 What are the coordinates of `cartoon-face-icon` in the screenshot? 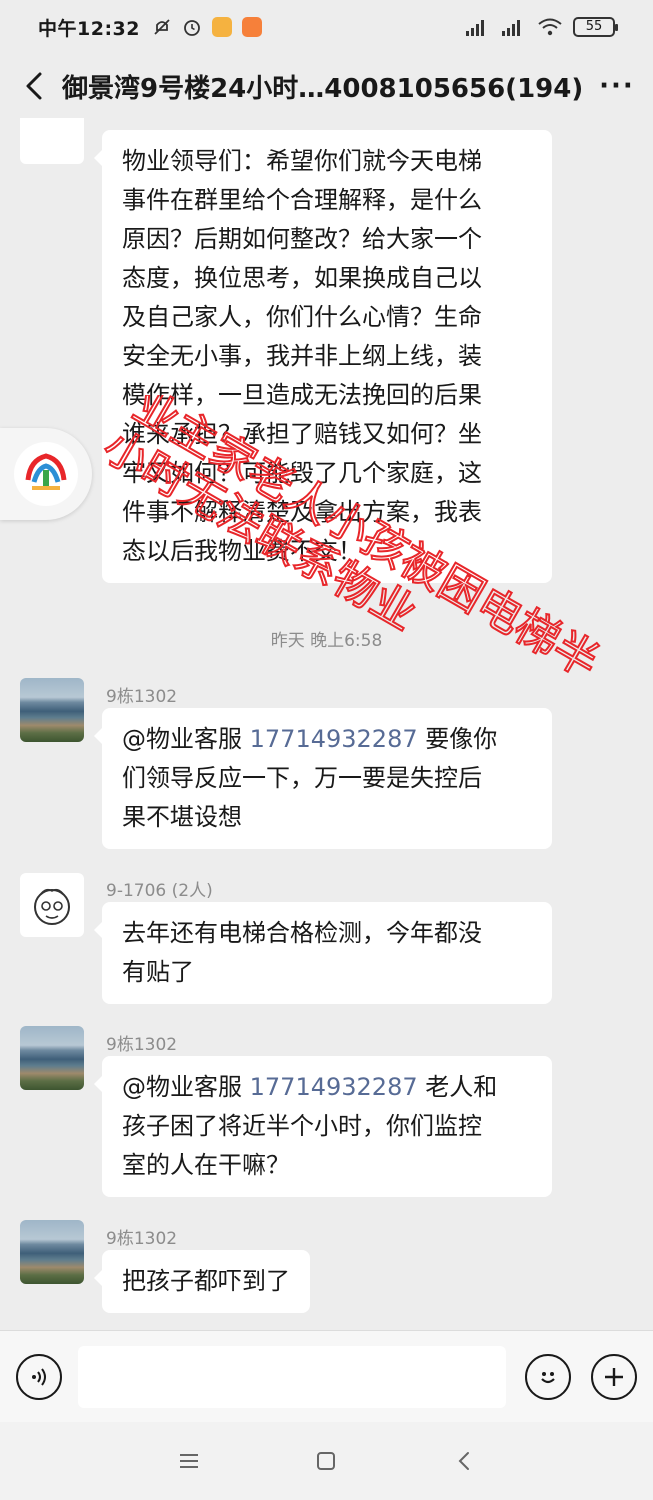 It's located at (52, 906).